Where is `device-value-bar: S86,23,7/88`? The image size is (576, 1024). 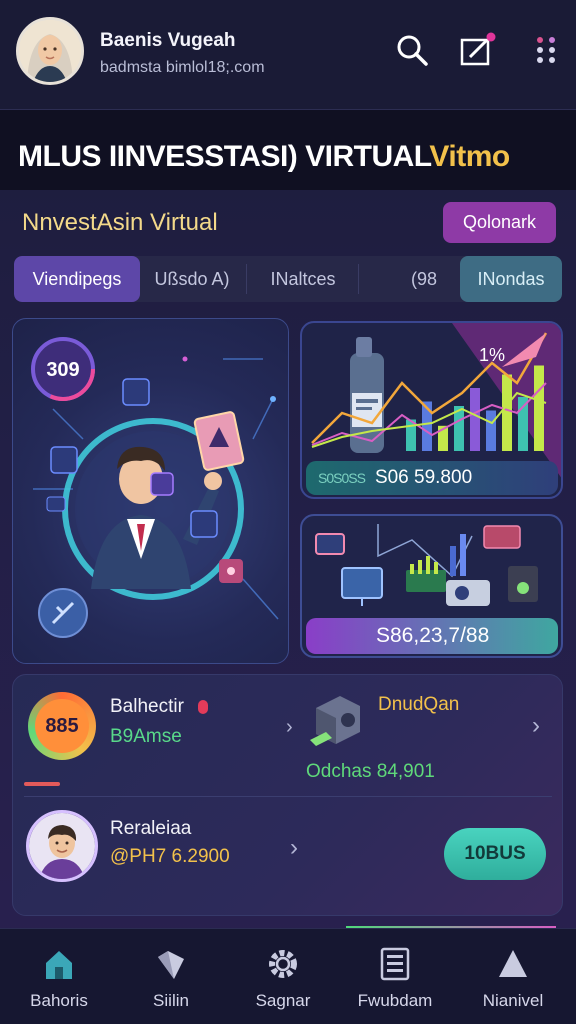 device-value-bar: S86,23,7/88 is located at coordinates (432, 636).